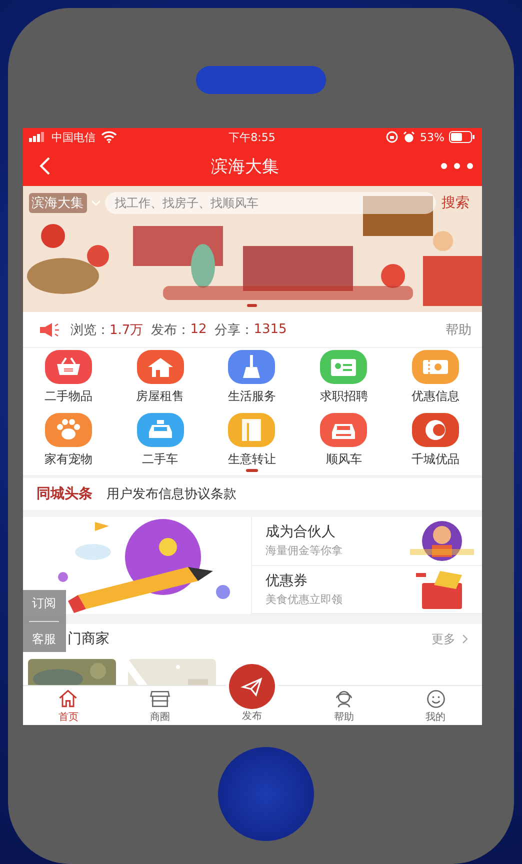  What do you see at coordinates (74, 137) in the screenshot?
I see `carrier-name: 中国电信` at bounding box center [74, 137].